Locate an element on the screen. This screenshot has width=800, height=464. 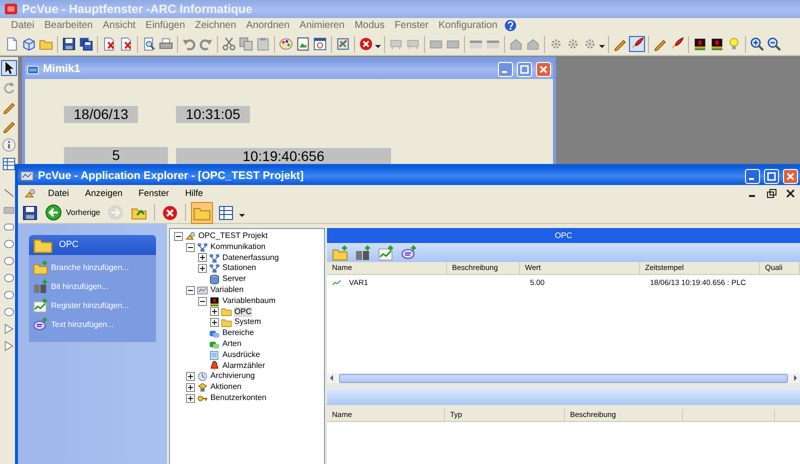
info-icon is located at coordinates (9, 145).